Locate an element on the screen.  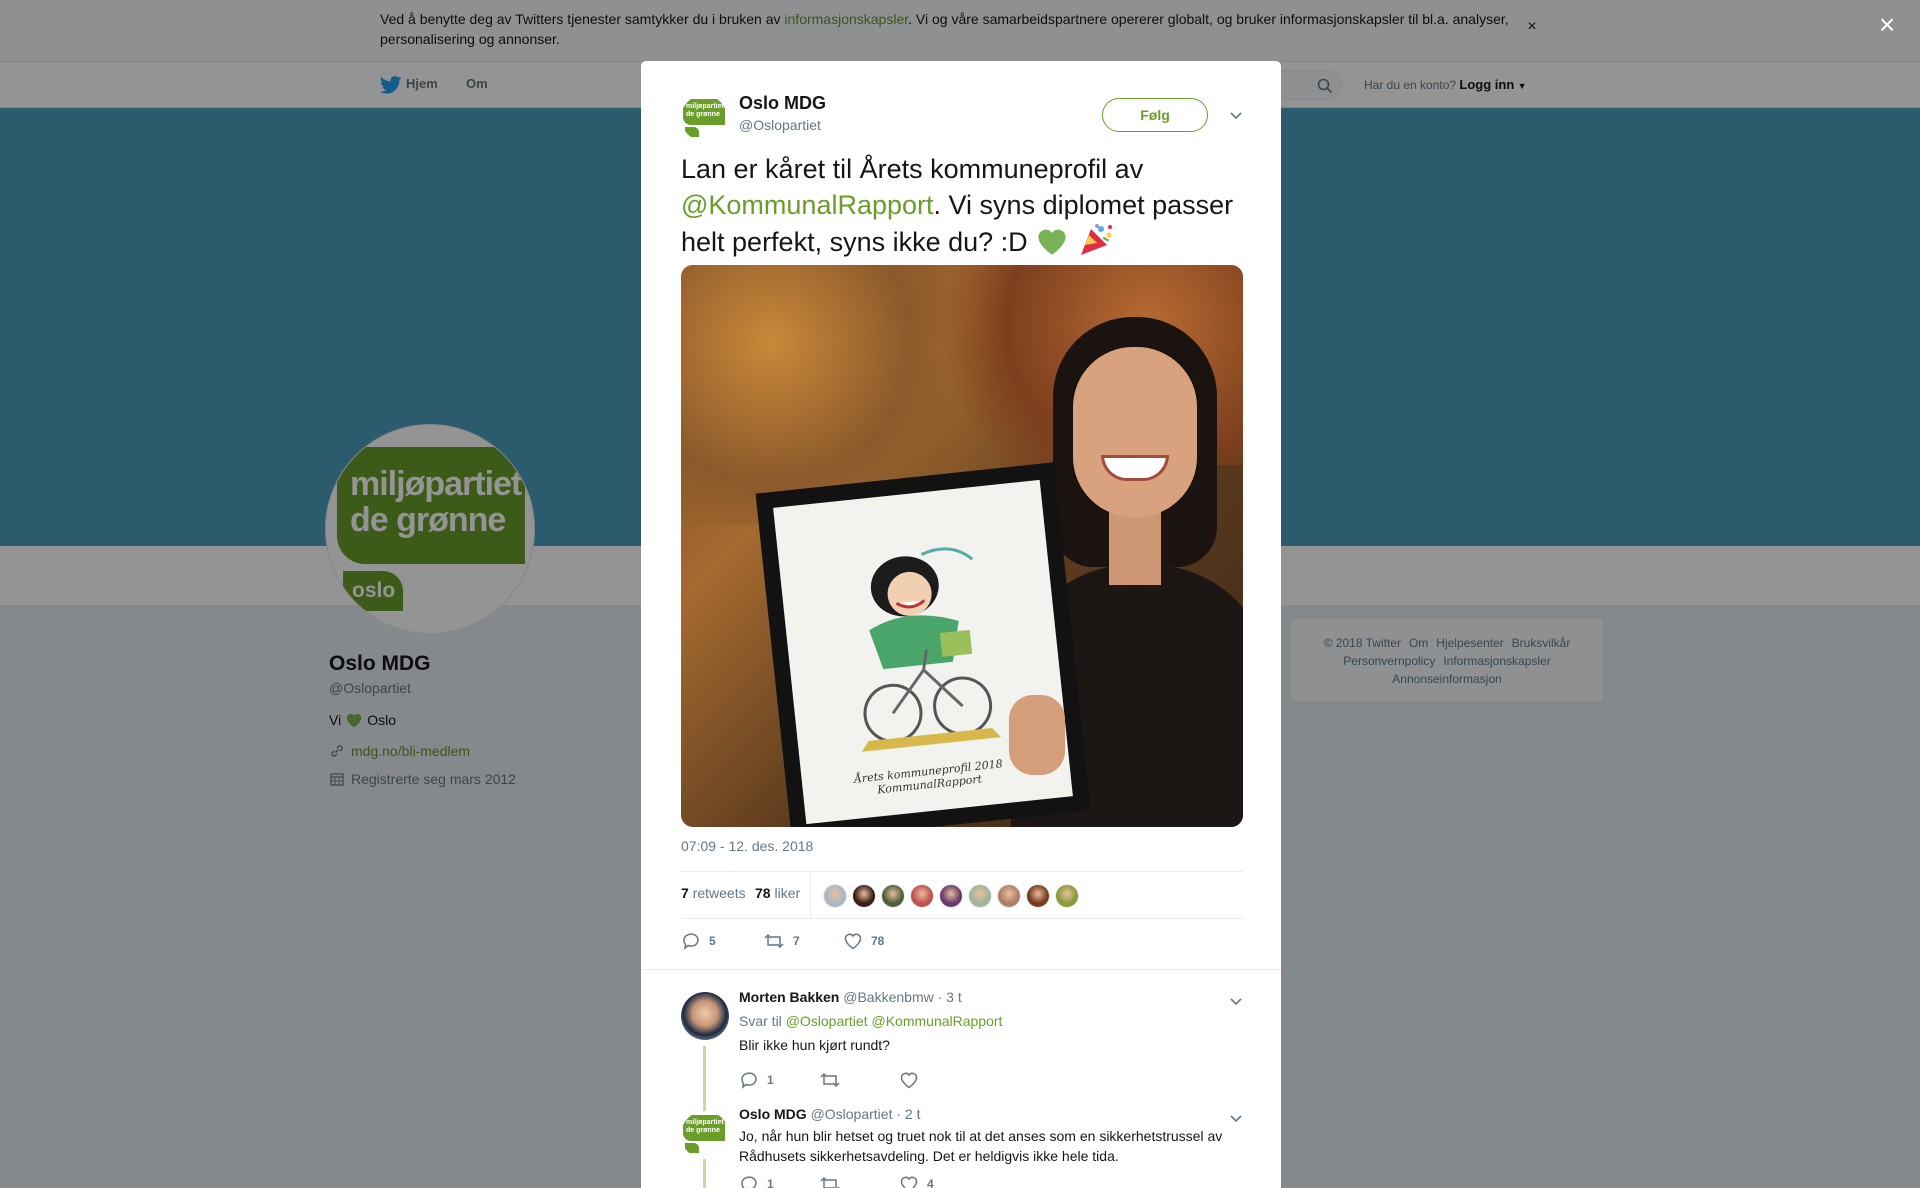
retweets-stat: 7 retweets is located at coordinates (713, 893).